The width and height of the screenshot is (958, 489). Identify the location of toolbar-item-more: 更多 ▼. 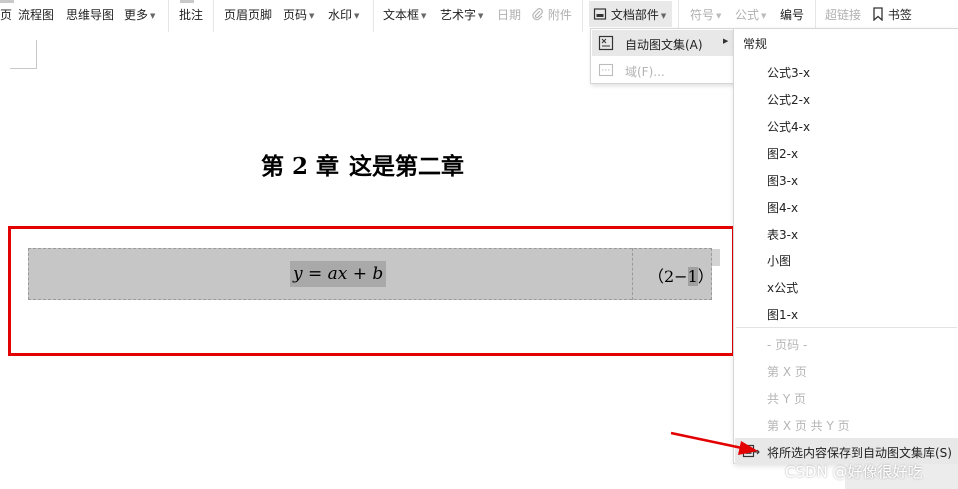
(139, 14).